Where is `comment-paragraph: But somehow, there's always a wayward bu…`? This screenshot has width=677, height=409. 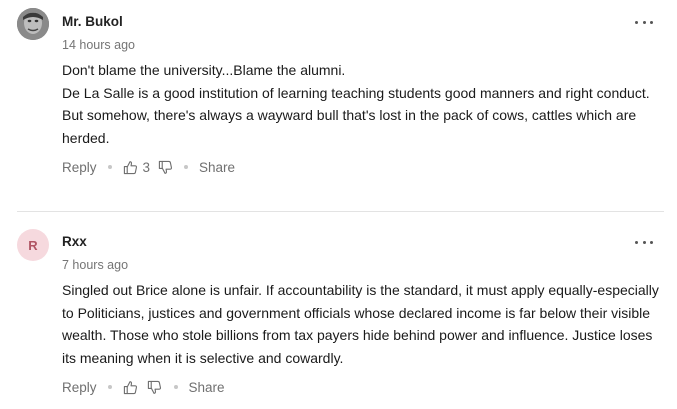 comment-paragraph: But somehow, there's always a wayward bu… is located at coordinates (349, 126).